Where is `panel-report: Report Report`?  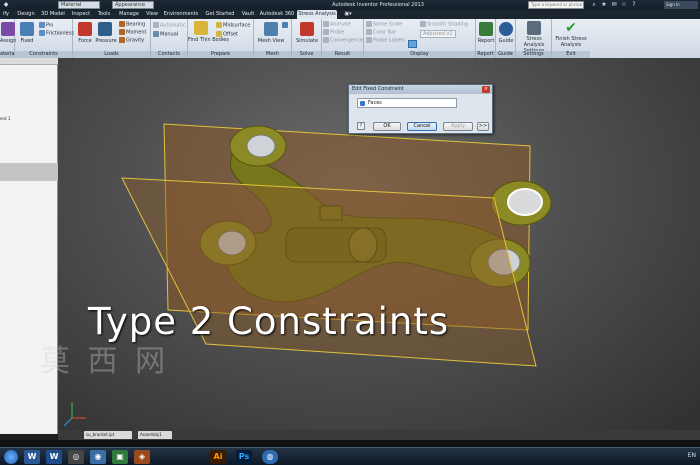 panel-report: Report Report is located at coordinates (486, 38).